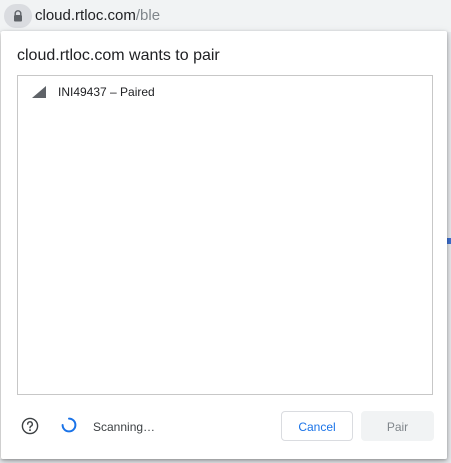 Image resolution: width=451 pixels, height=463 pixels. I want to click on background-page-edge, so click(449, 247).